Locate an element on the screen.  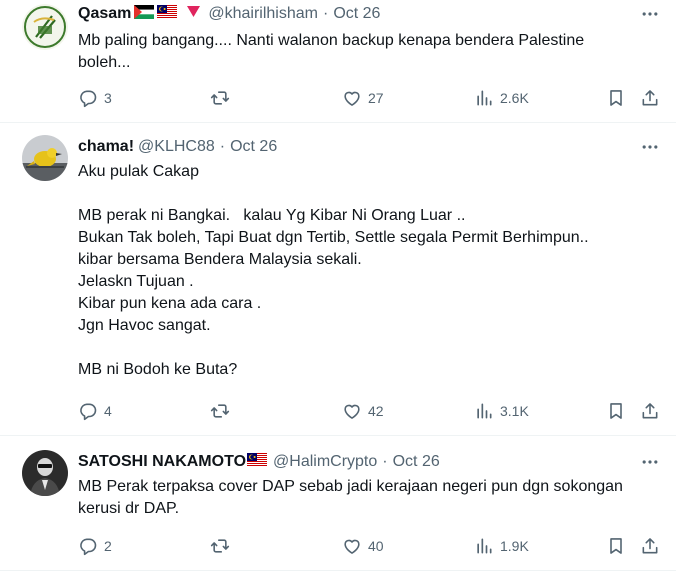
views-button: 3.1K is located at coordinates (501, 411).